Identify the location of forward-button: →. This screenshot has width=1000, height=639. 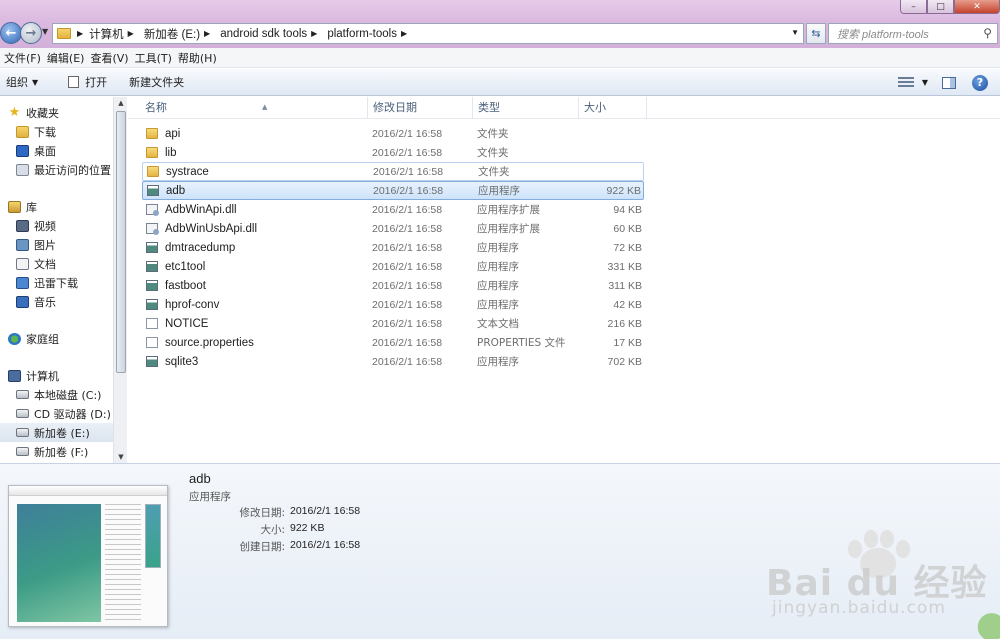
(31, 33).